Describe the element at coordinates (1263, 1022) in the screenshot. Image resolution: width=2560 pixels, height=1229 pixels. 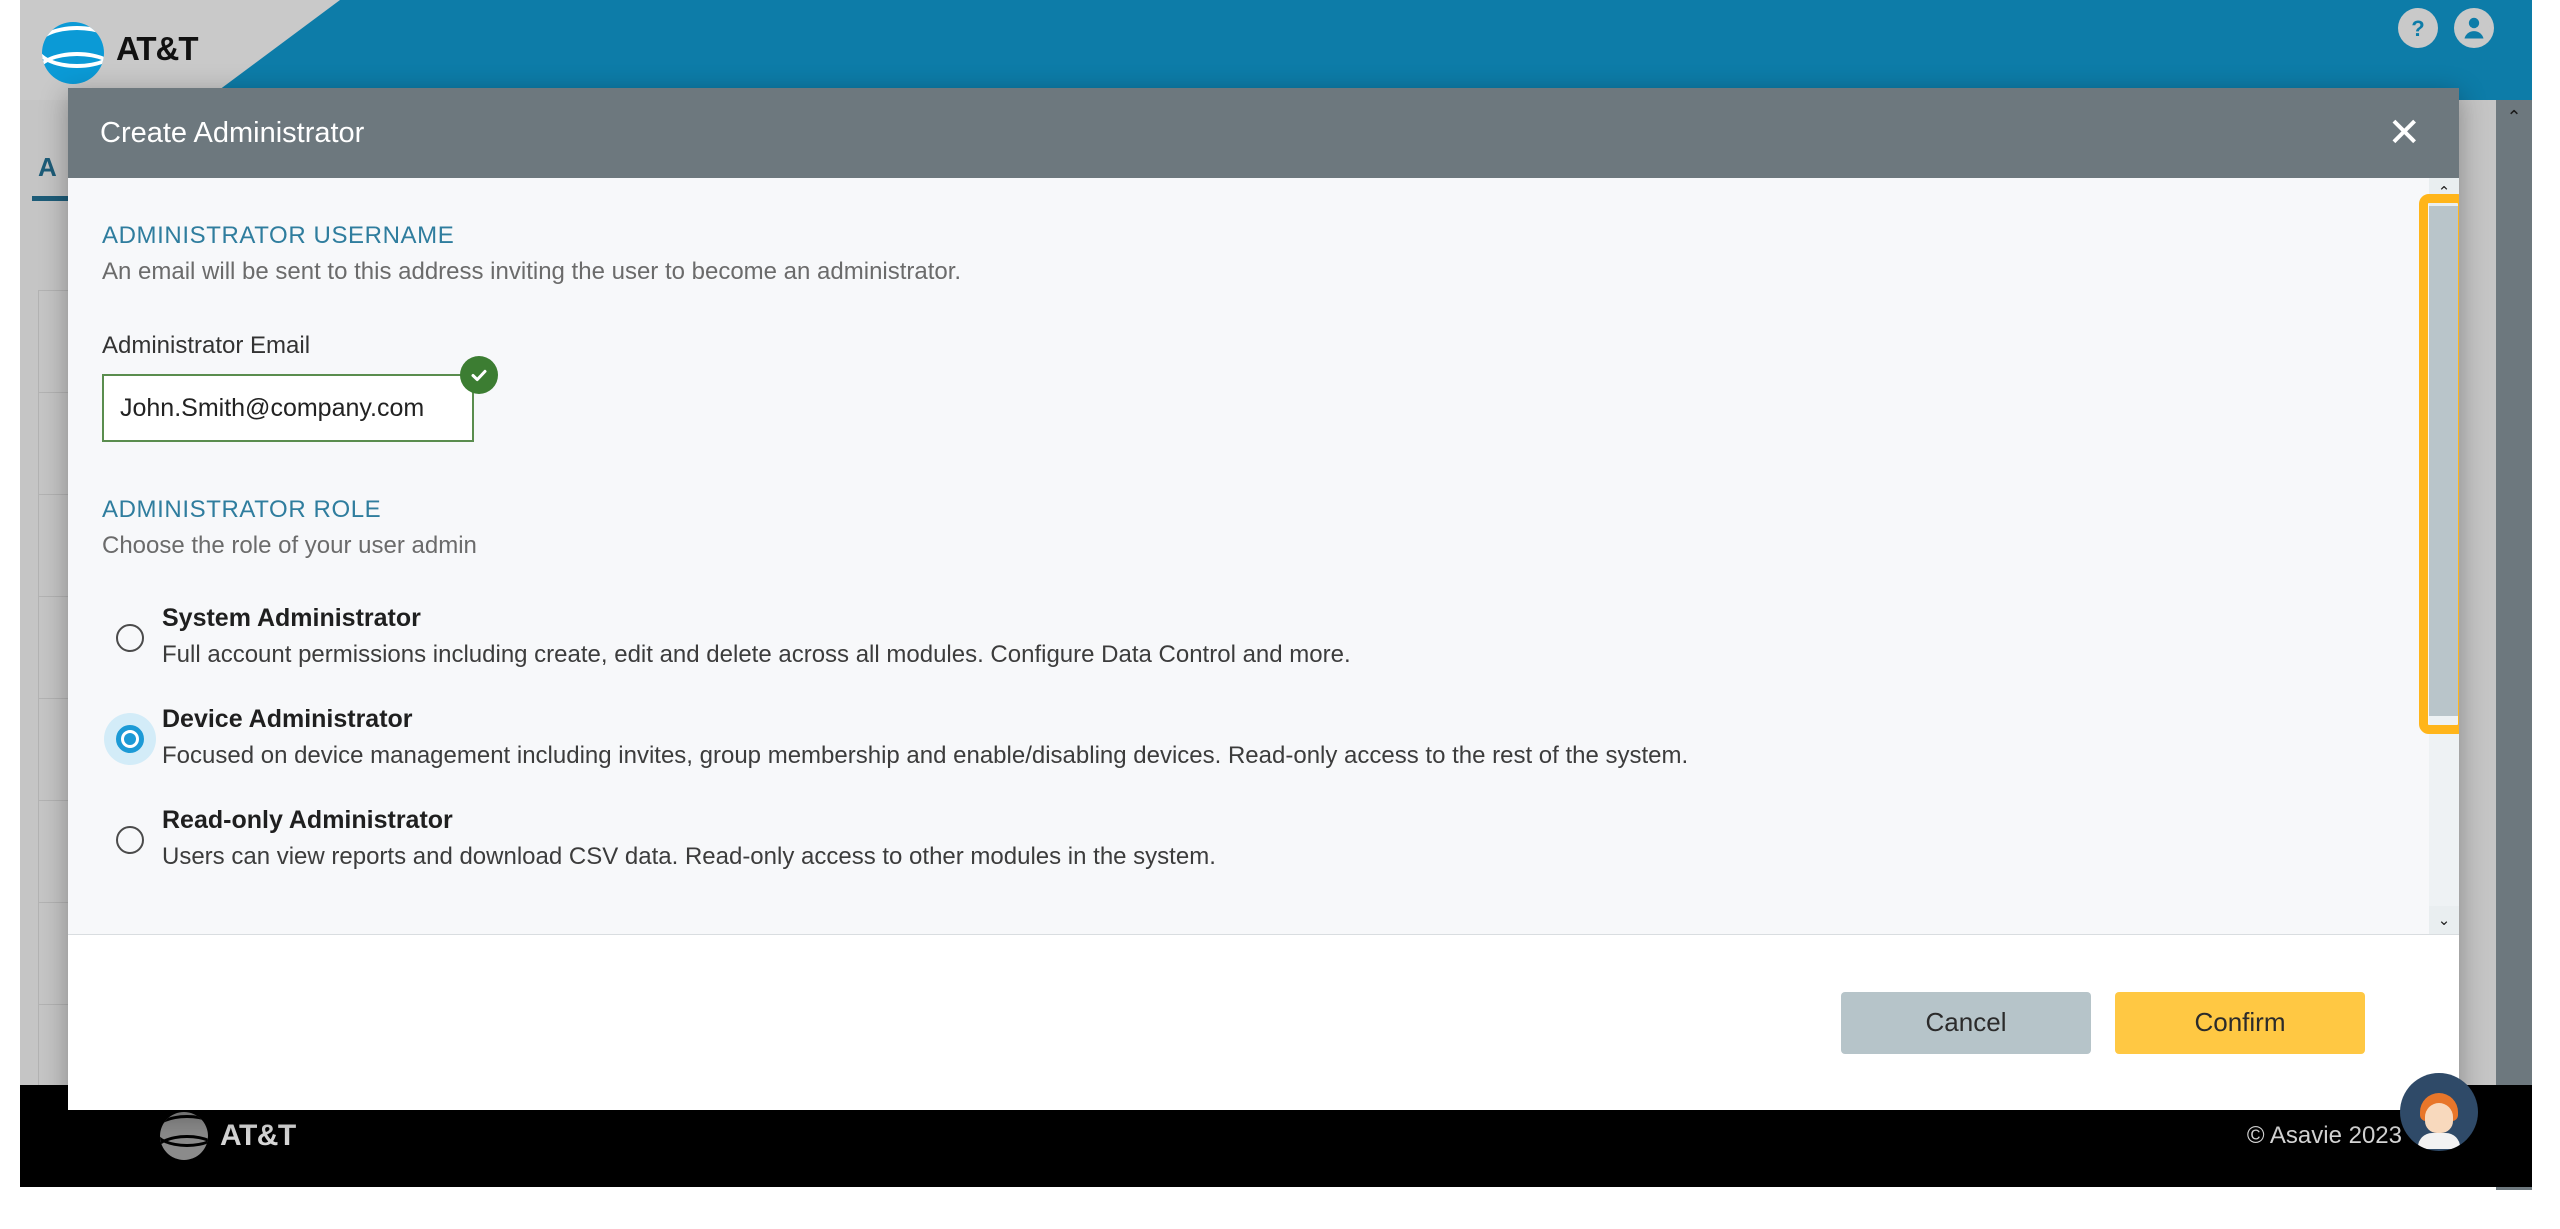
I see `dialog-footer: Cancel Confirm` at that location.